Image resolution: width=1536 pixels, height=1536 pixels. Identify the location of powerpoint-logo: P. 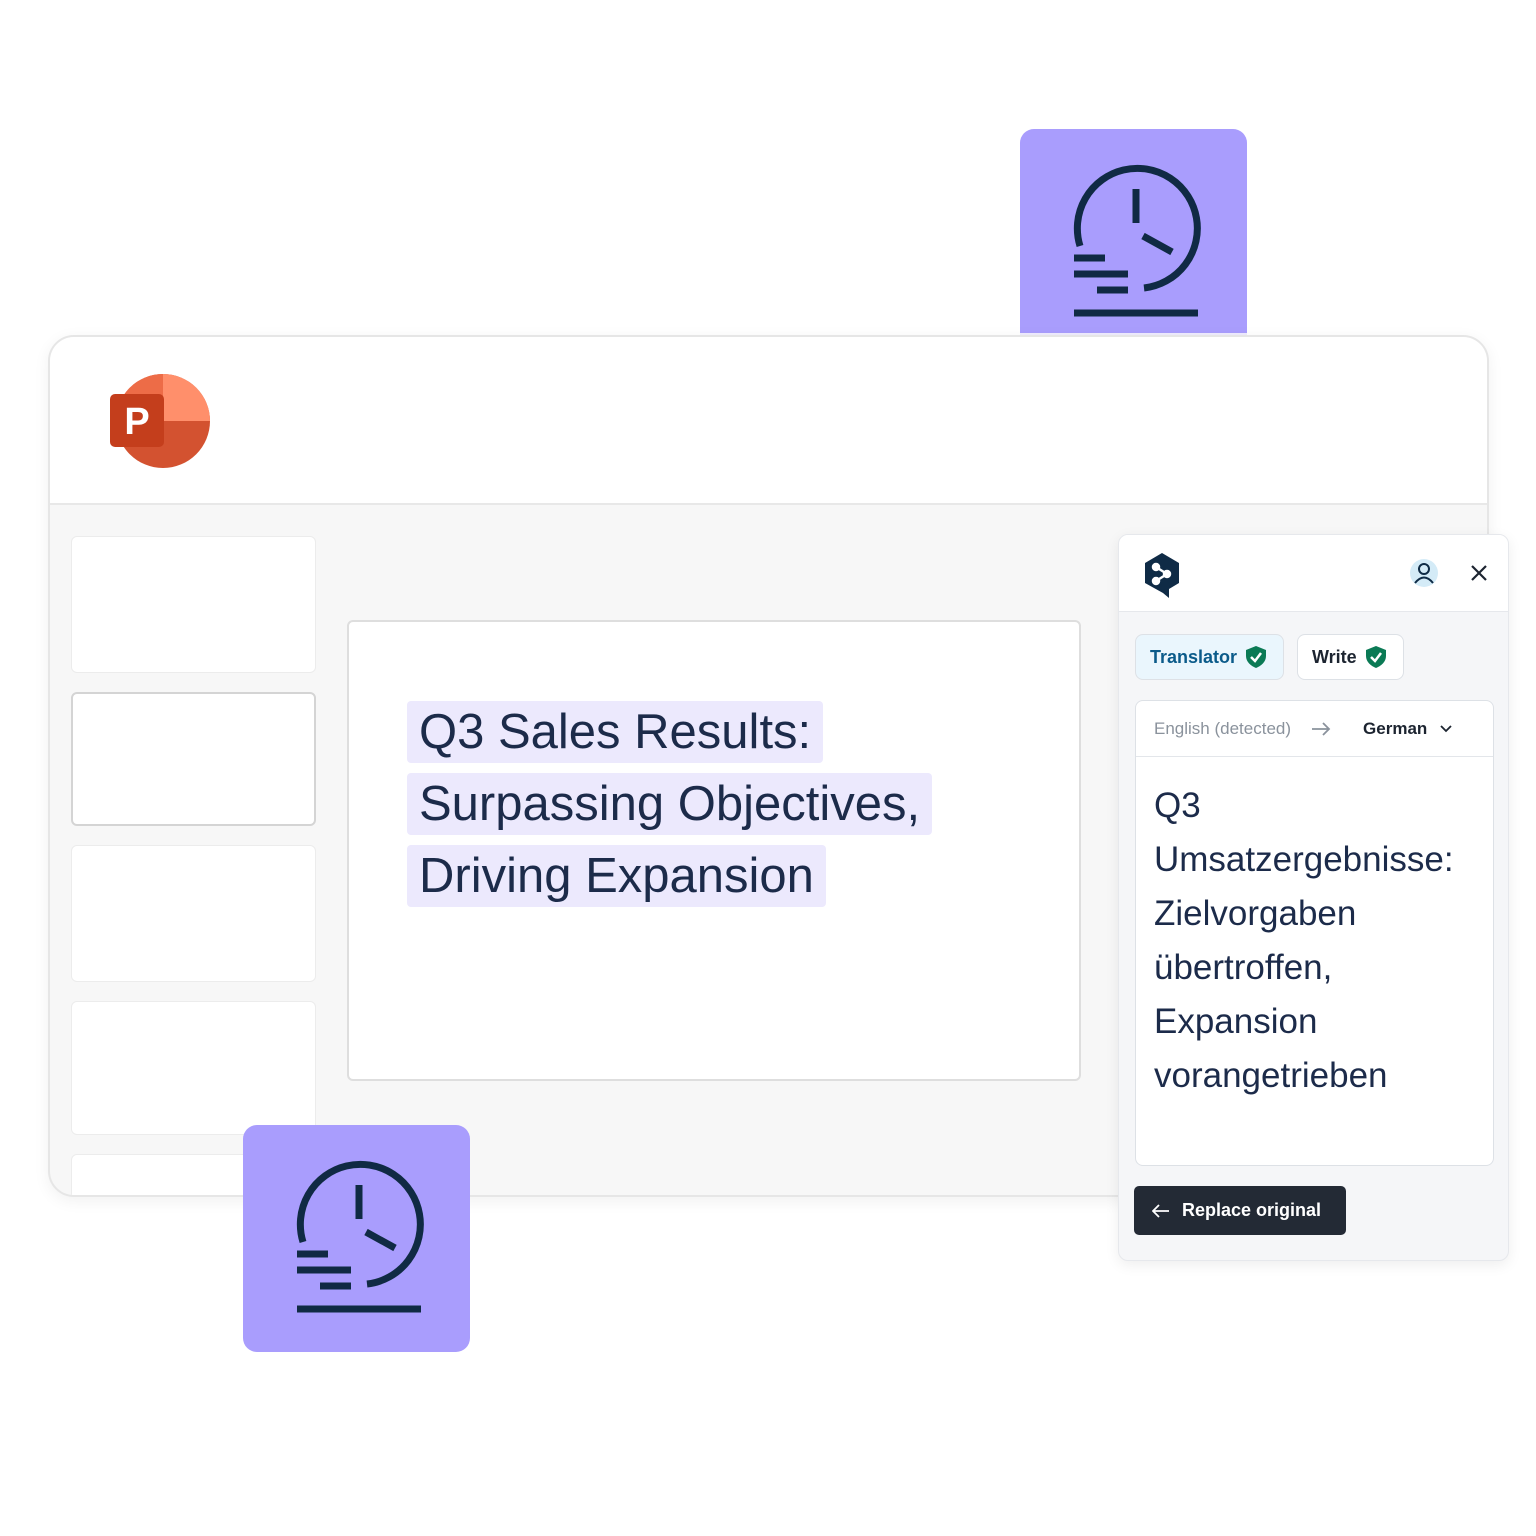
(160, 421).